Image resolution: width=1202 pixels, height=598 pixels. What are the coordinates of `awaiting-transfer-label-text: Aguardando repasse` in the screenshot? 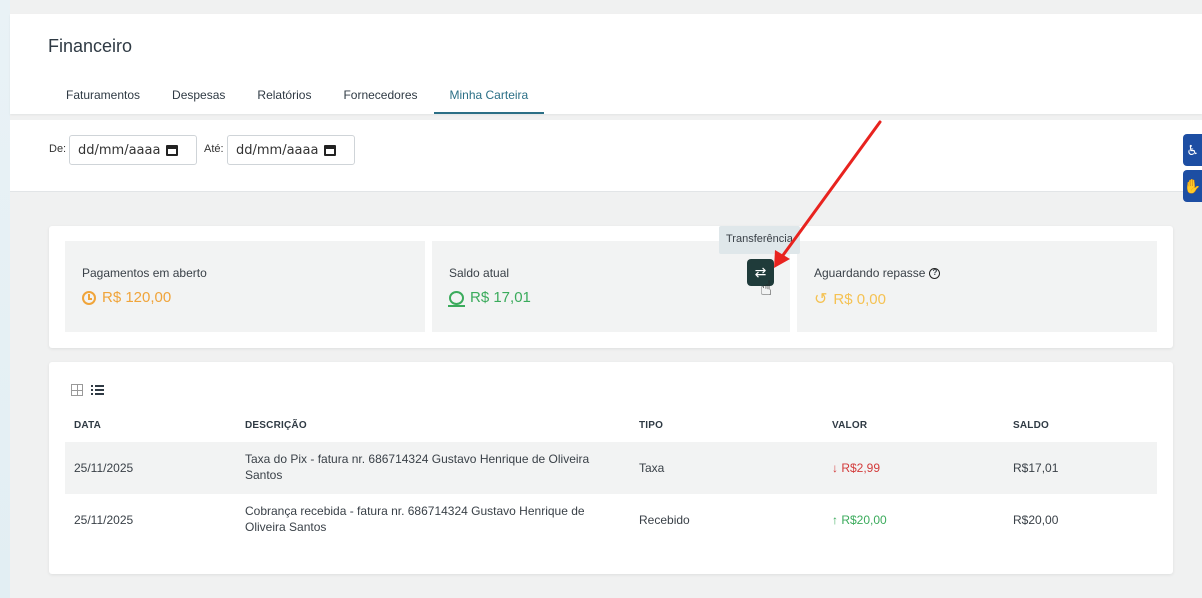 It's located at (870, 273).